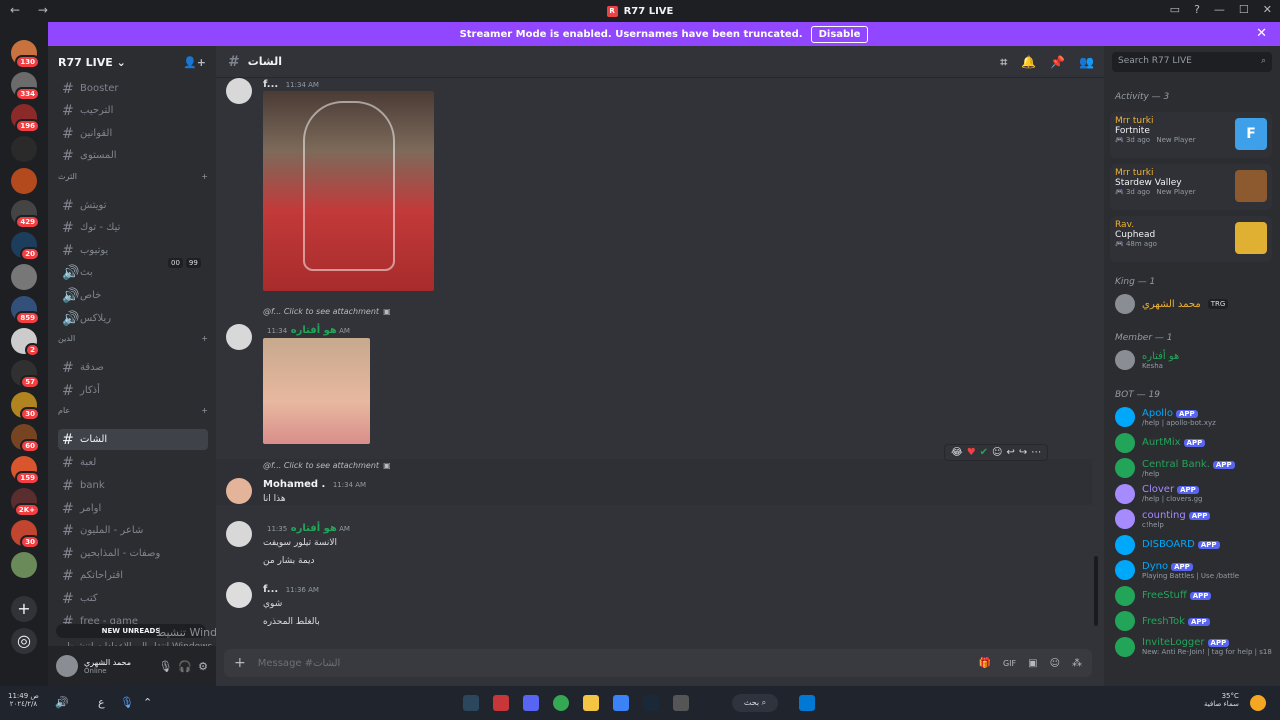  Describe the element at coordinates (133, 530) in the screenshot. I see `channel-item: # شاعر - المليون` at that location.